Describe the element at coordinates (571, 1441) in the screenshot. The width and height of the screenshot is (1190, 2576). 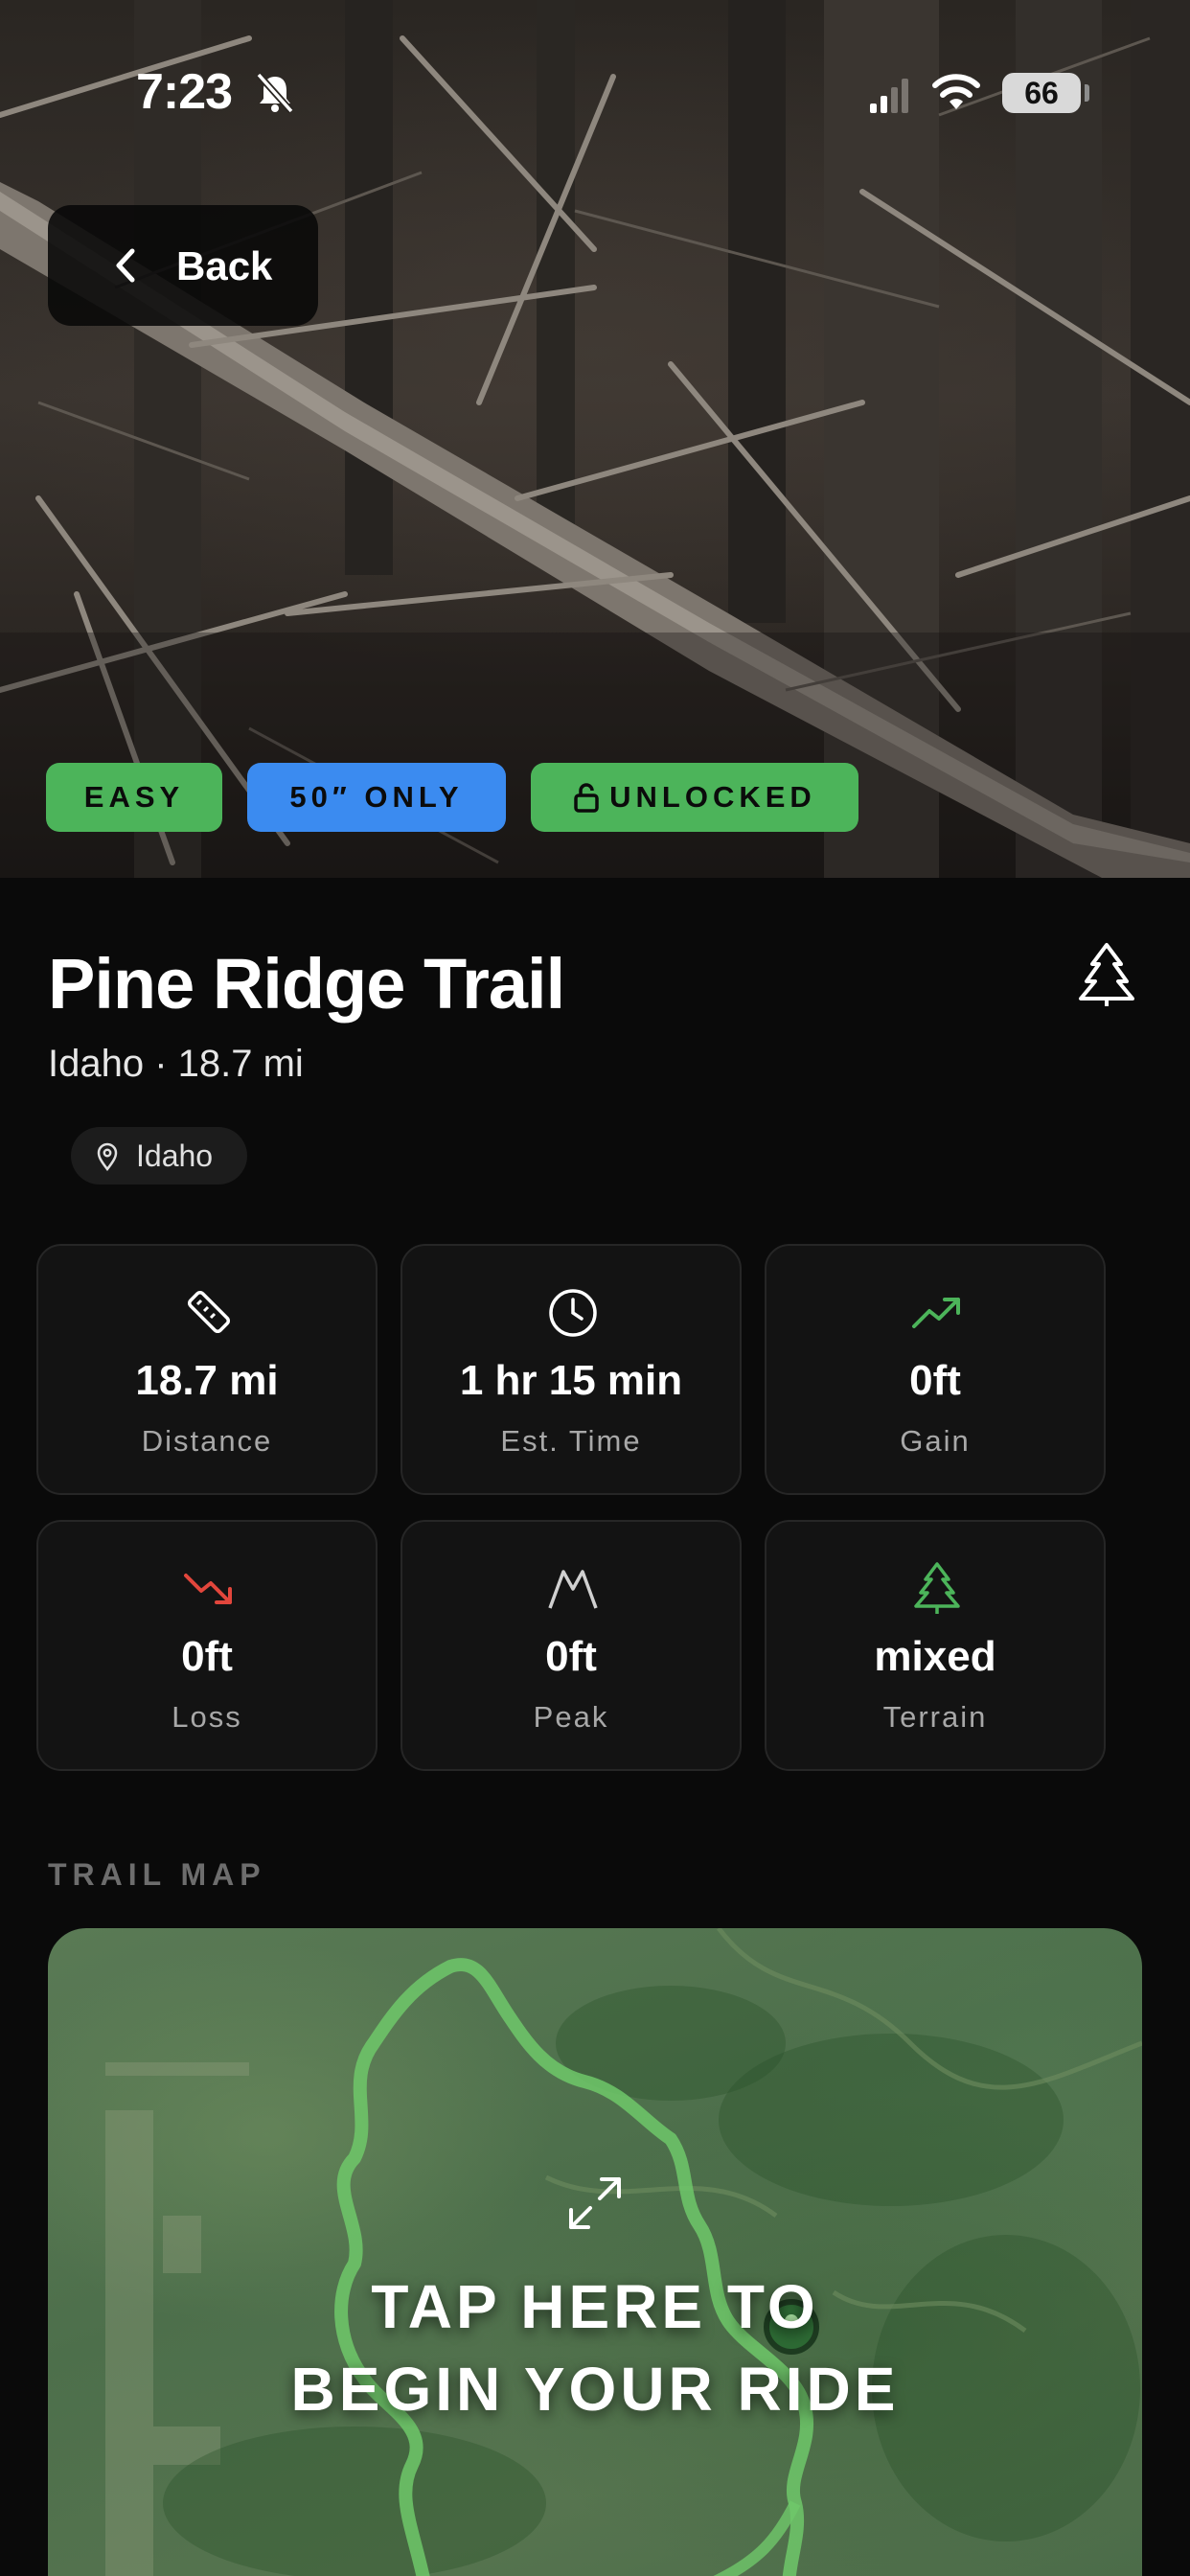
I see `stat-label: Est. Time` at that location.